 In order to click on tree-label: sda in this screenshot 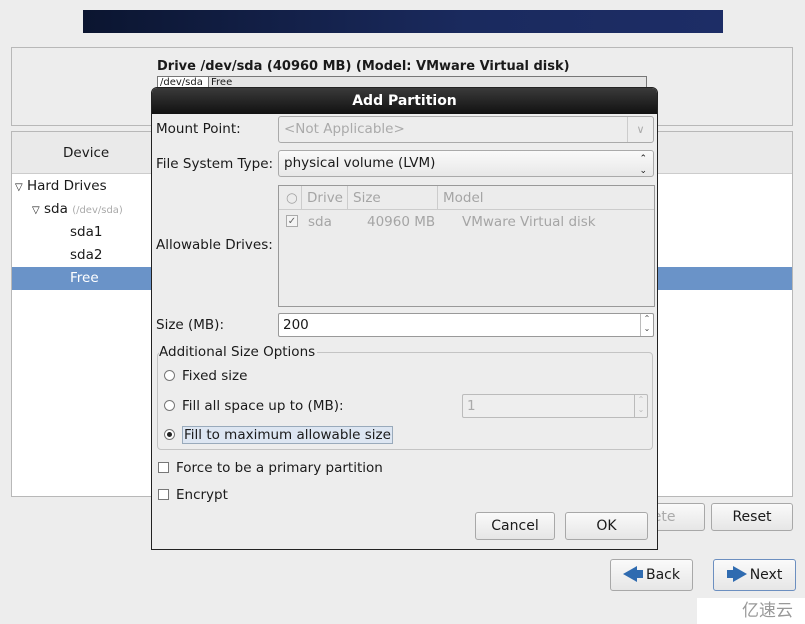, I will do `click(56, 209)`.